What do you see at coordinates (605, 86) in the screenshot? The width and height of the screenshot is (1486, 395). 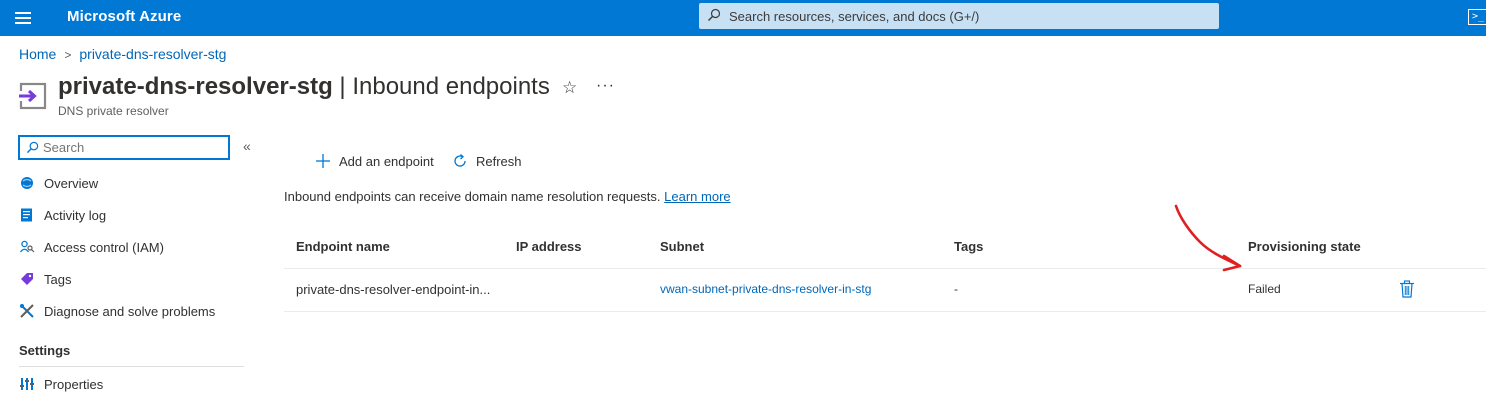 I see `more-options-icon: ···` at bounding box center [605, 86].